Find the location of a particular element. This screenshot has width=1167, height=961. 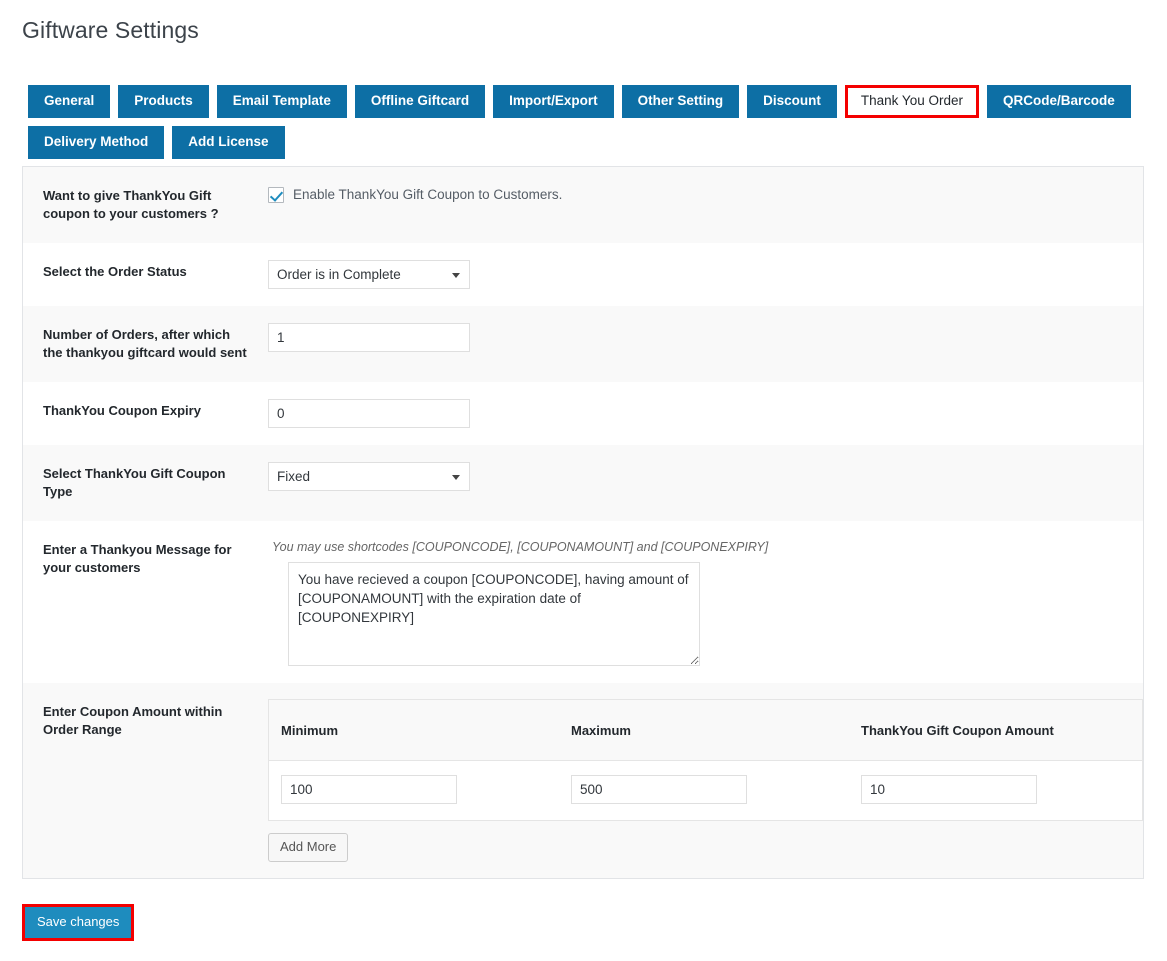

field-coupon-expiry is located at coordinates (705, 413).